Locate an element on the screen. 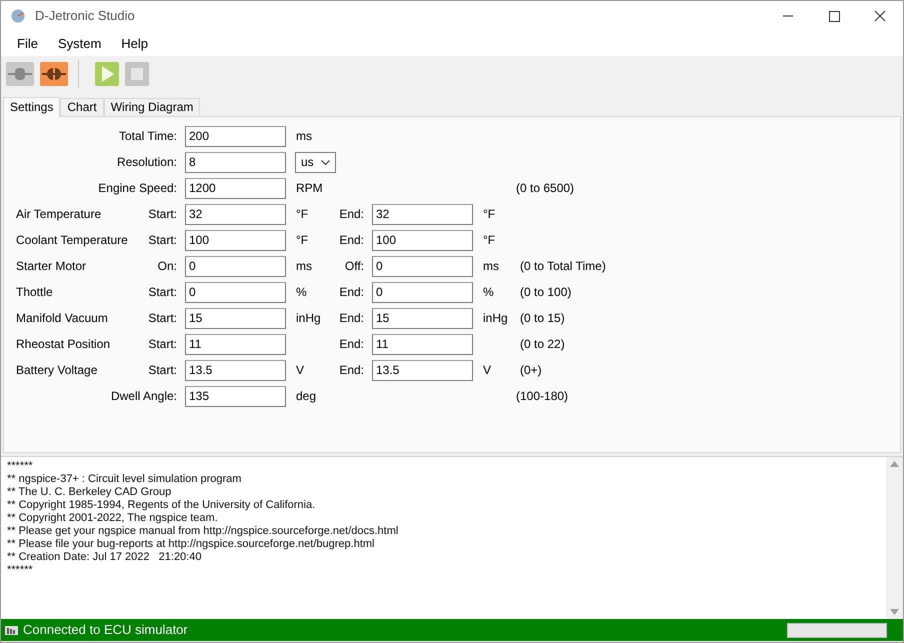  menu-item: Help is located at coordinates (134, 44).